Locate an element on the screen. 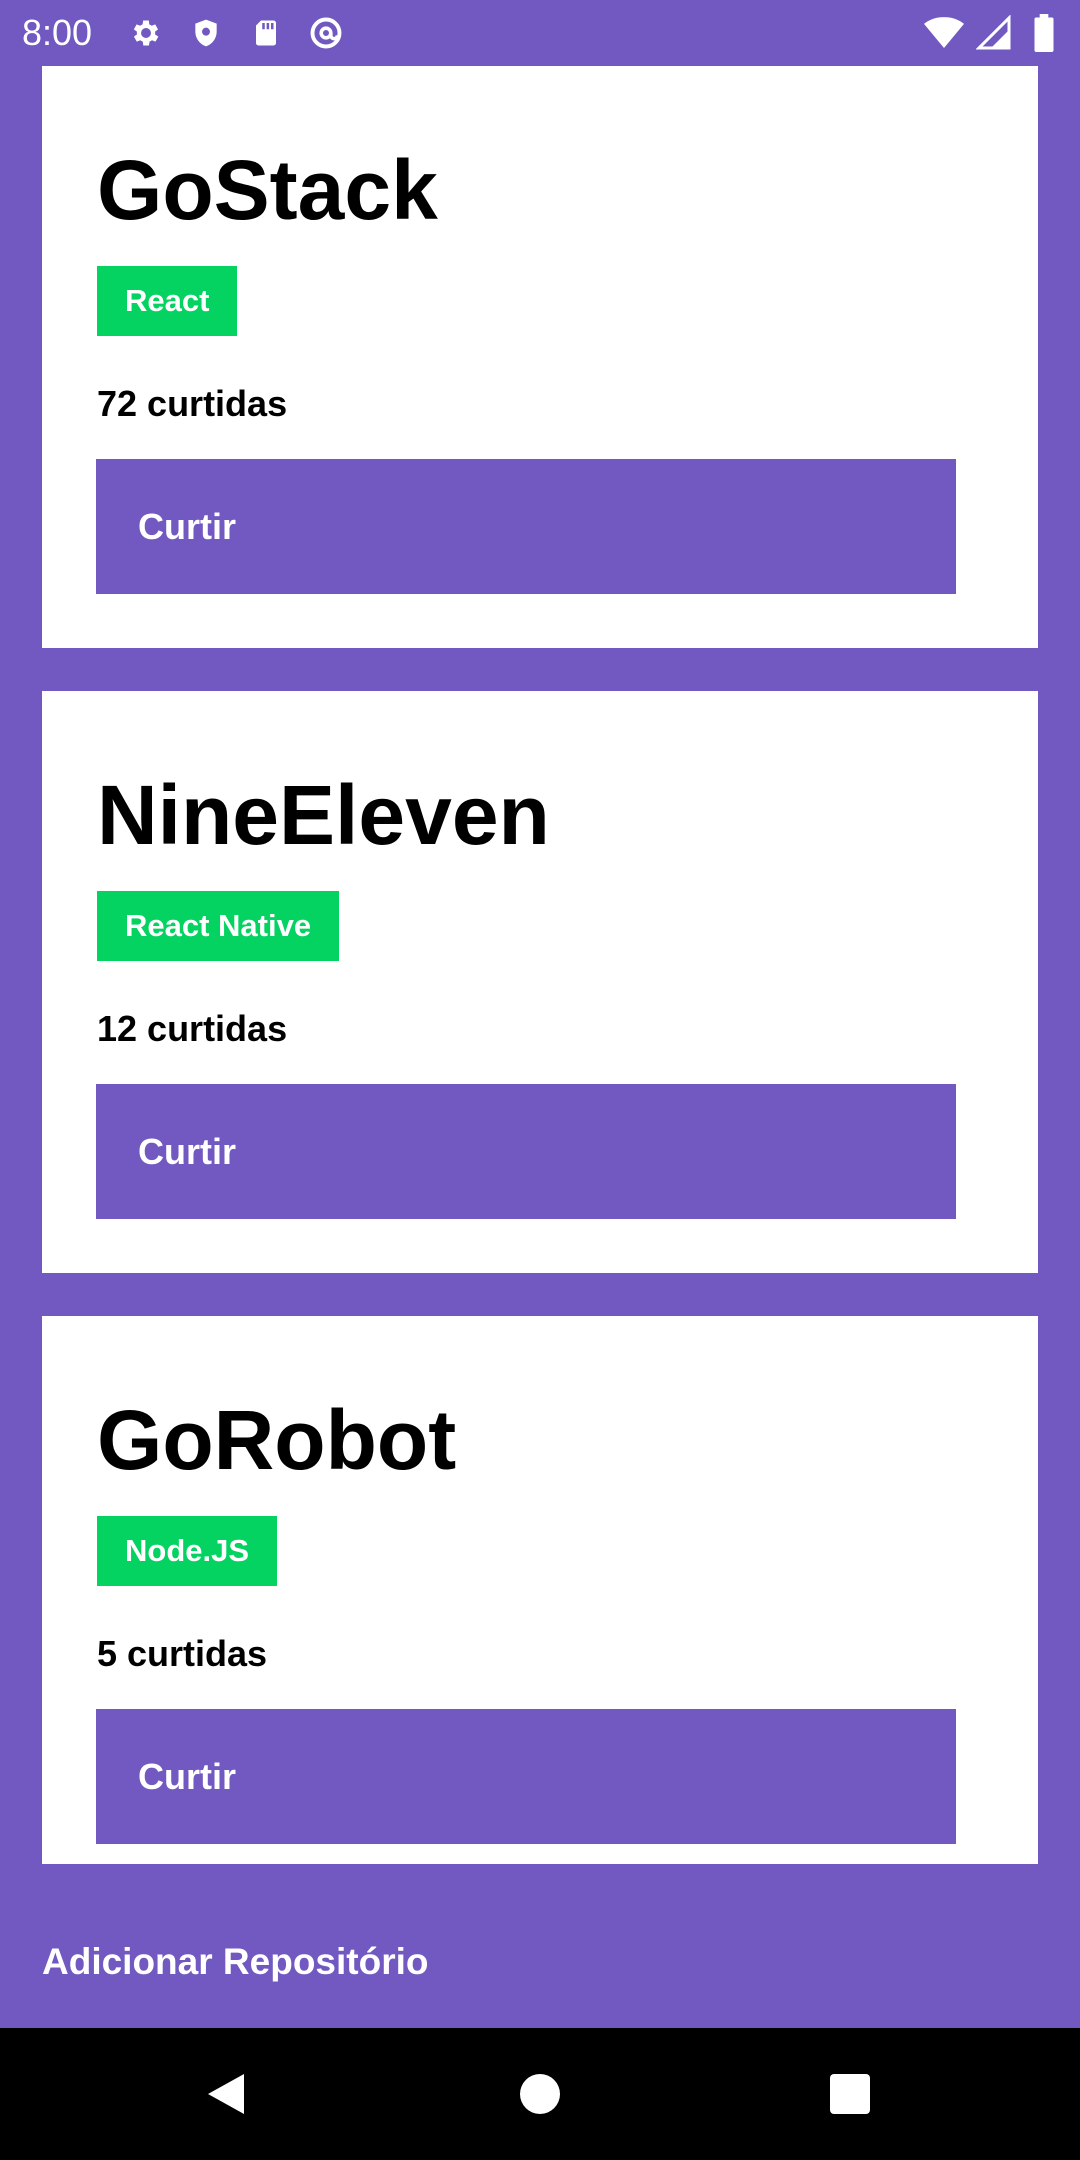 Image resolution: width=1080 pixels, height=2160 pixels. shield-icon is located at coordinates (206, 33).